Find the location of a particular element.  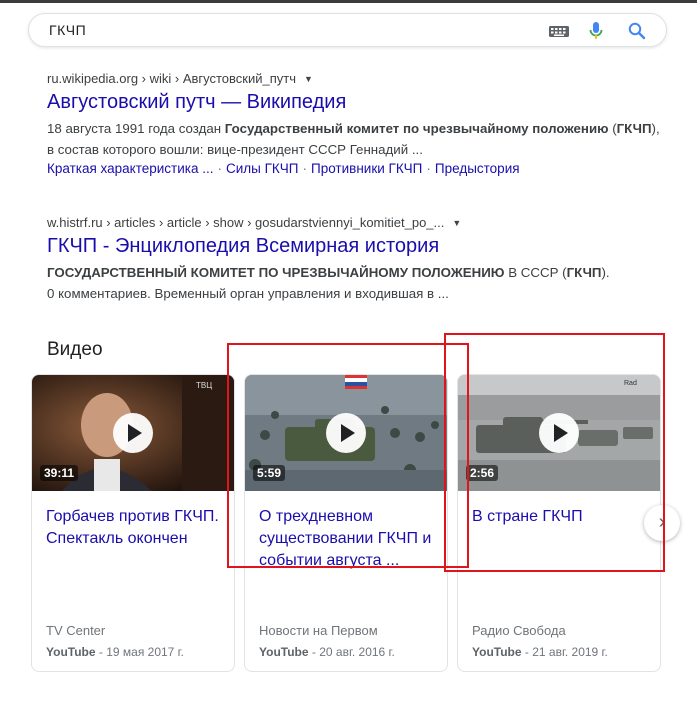

channel-logo: ТВЦ is located at coordinates (204, 385).